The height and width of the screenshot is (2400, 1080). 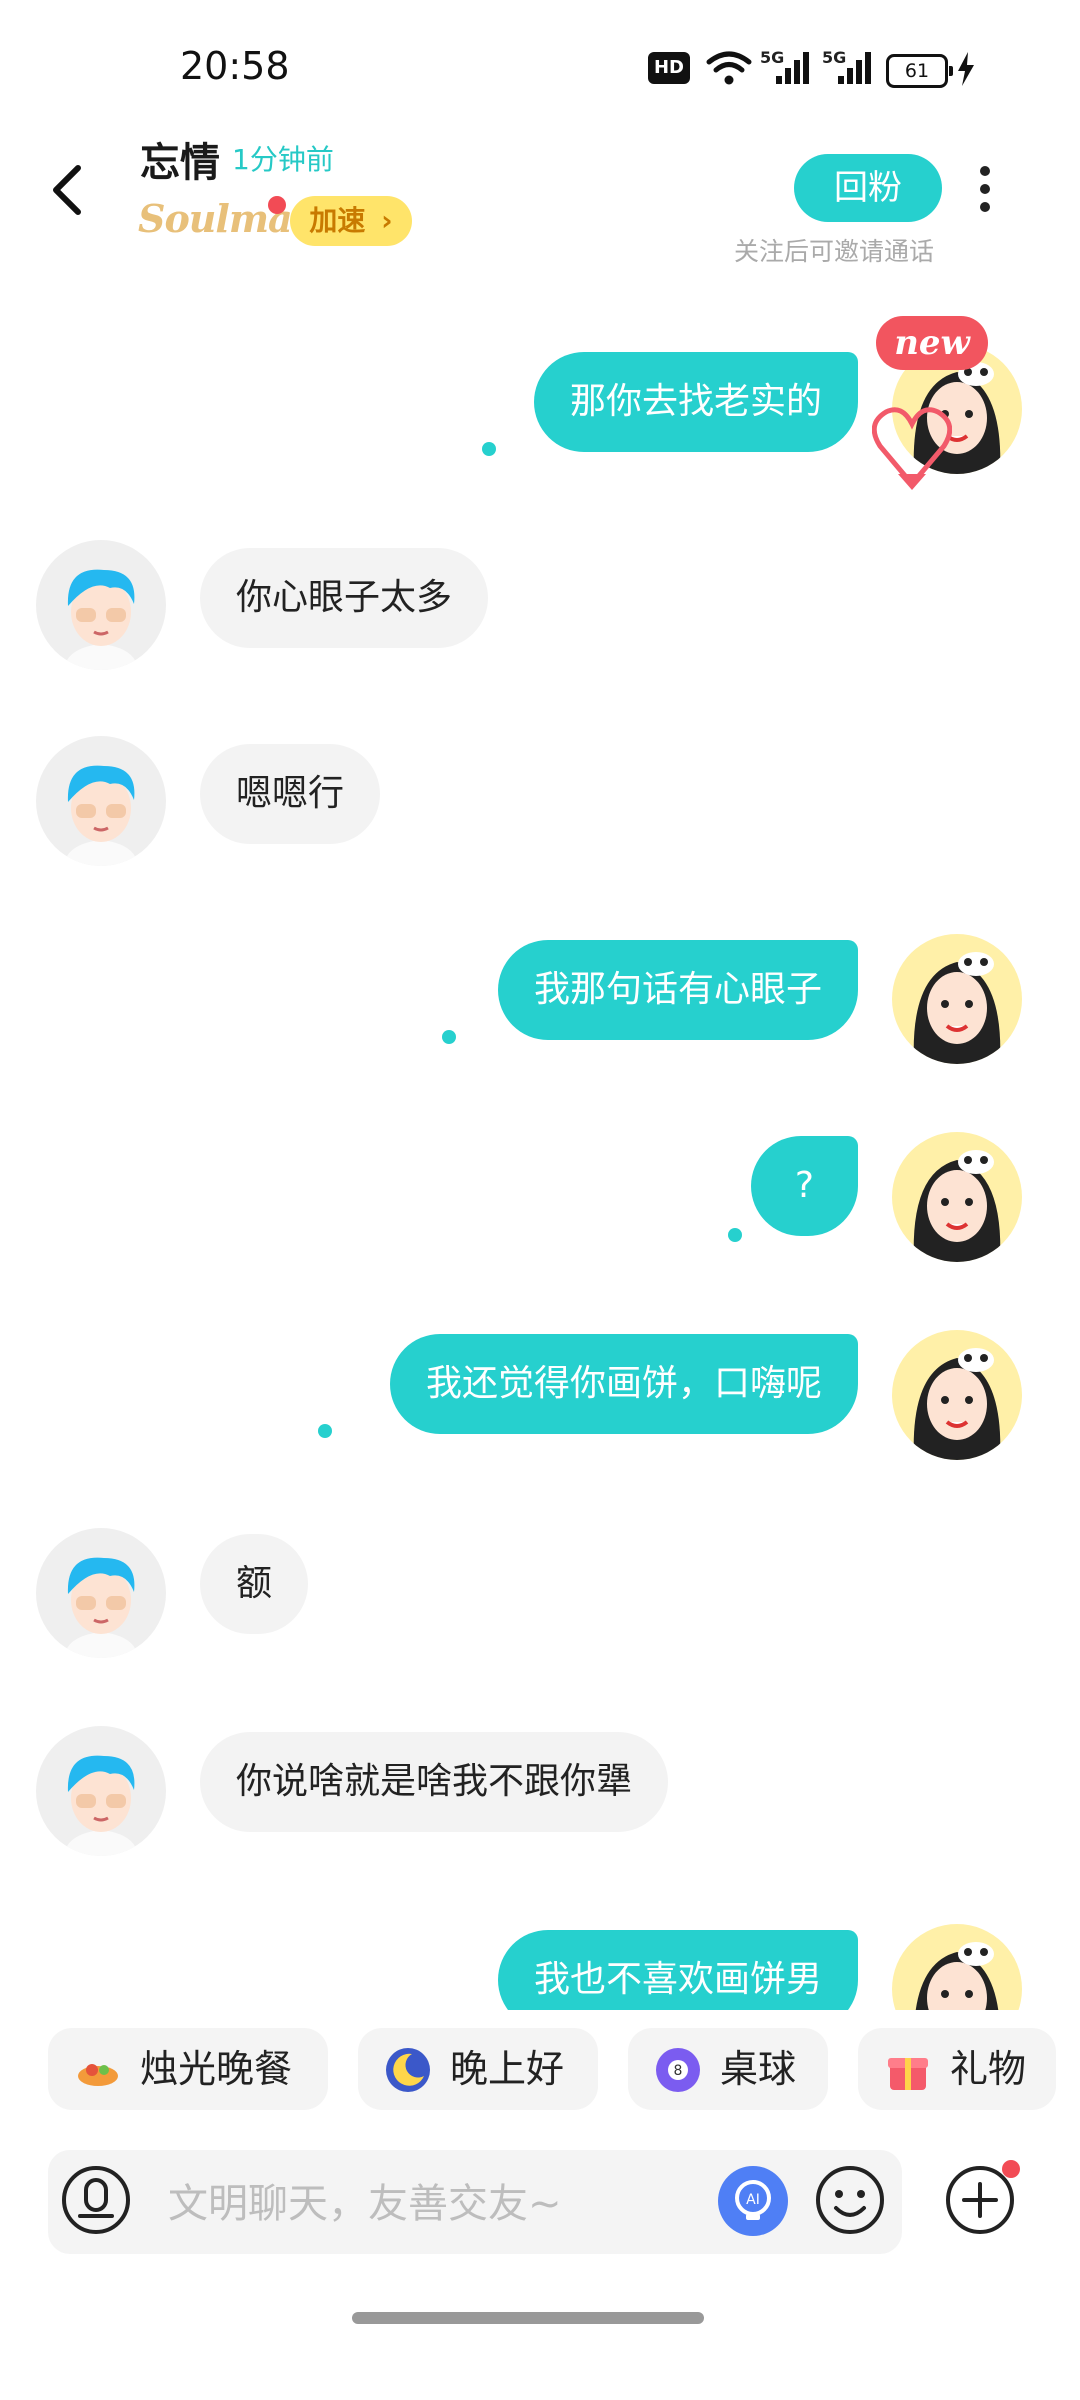 I want to click on home-indicator, so click(x=528, y=2318).